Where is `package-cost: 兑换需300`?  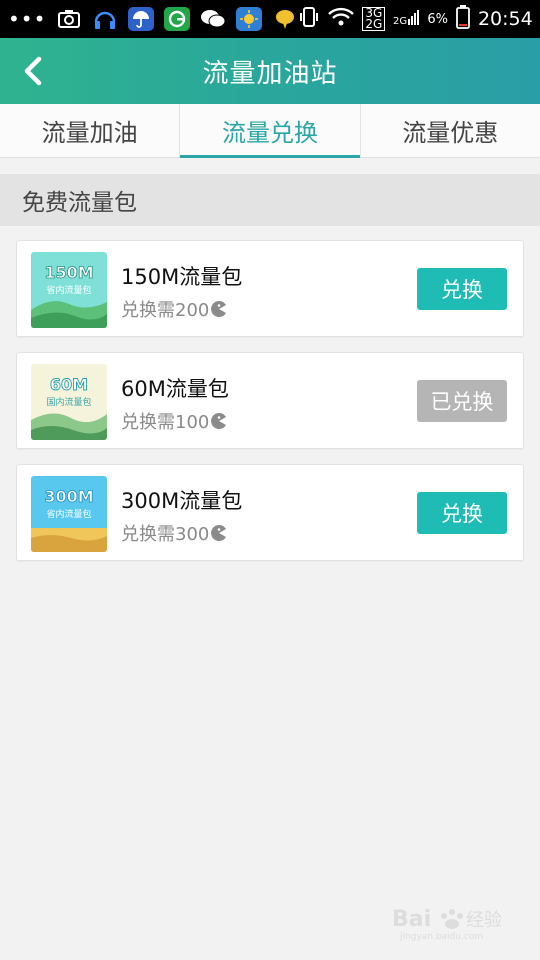
package-cost: 兑换需300 is located at coordinates (174, 533).